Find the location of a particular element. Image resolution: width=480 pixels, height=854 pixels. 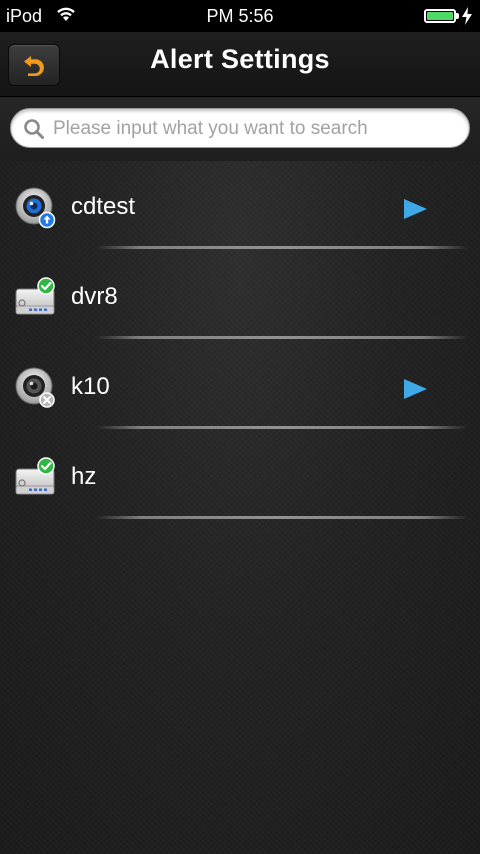

search-input is located at coordinates (258, 129).